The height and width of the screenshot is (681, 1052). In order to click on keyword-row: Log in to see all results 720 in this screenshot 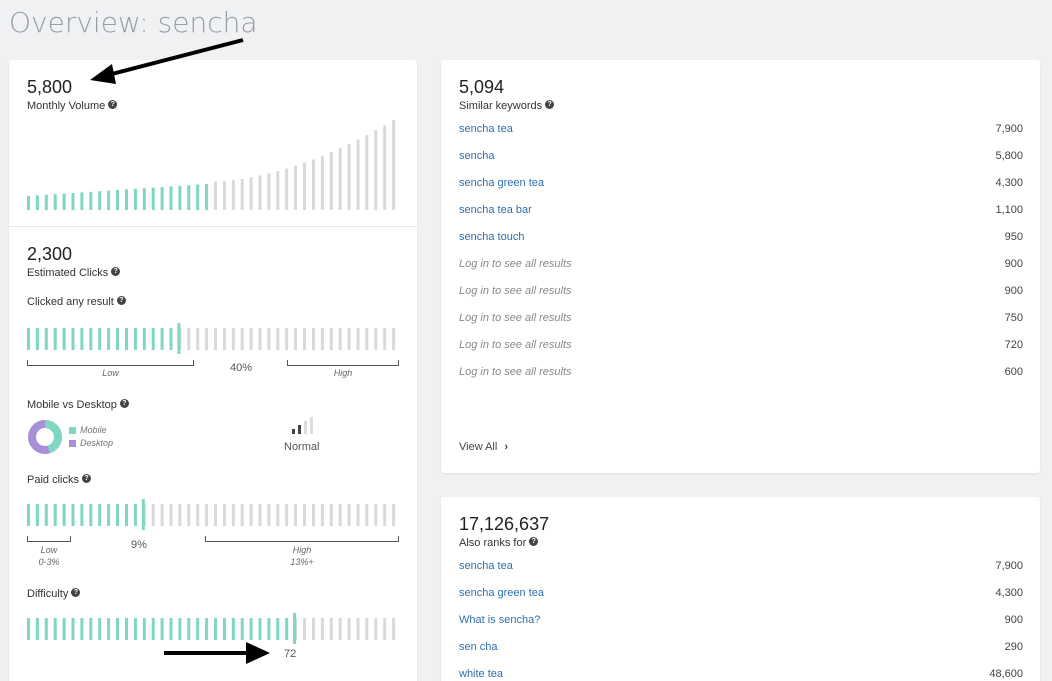, I will do `click(741, 347)`.